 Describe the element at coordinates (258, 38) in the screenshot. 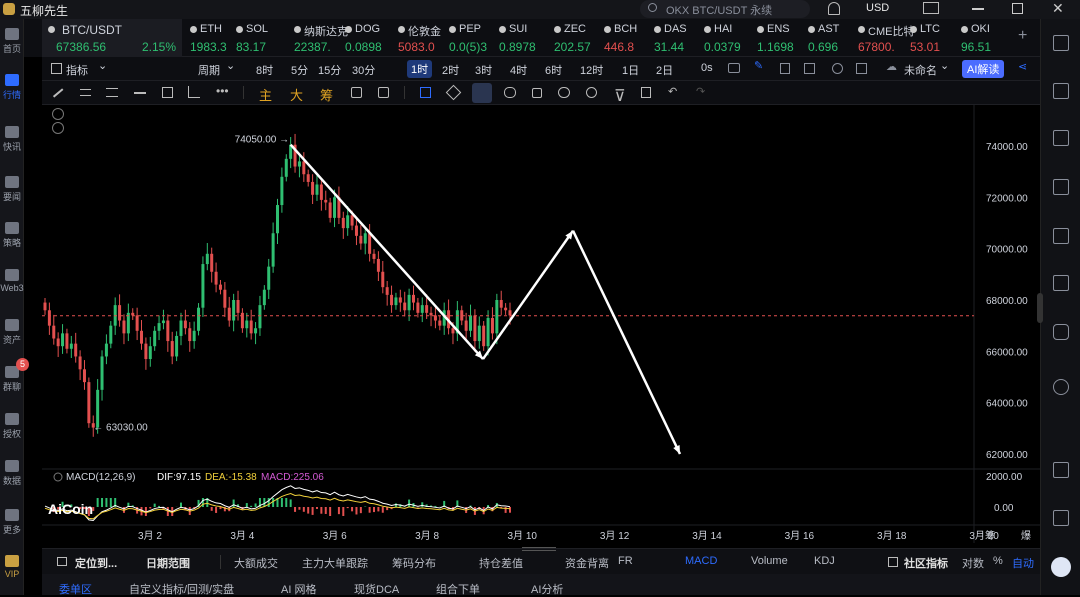

I see `ticker-item: SOL83.17` at that location.